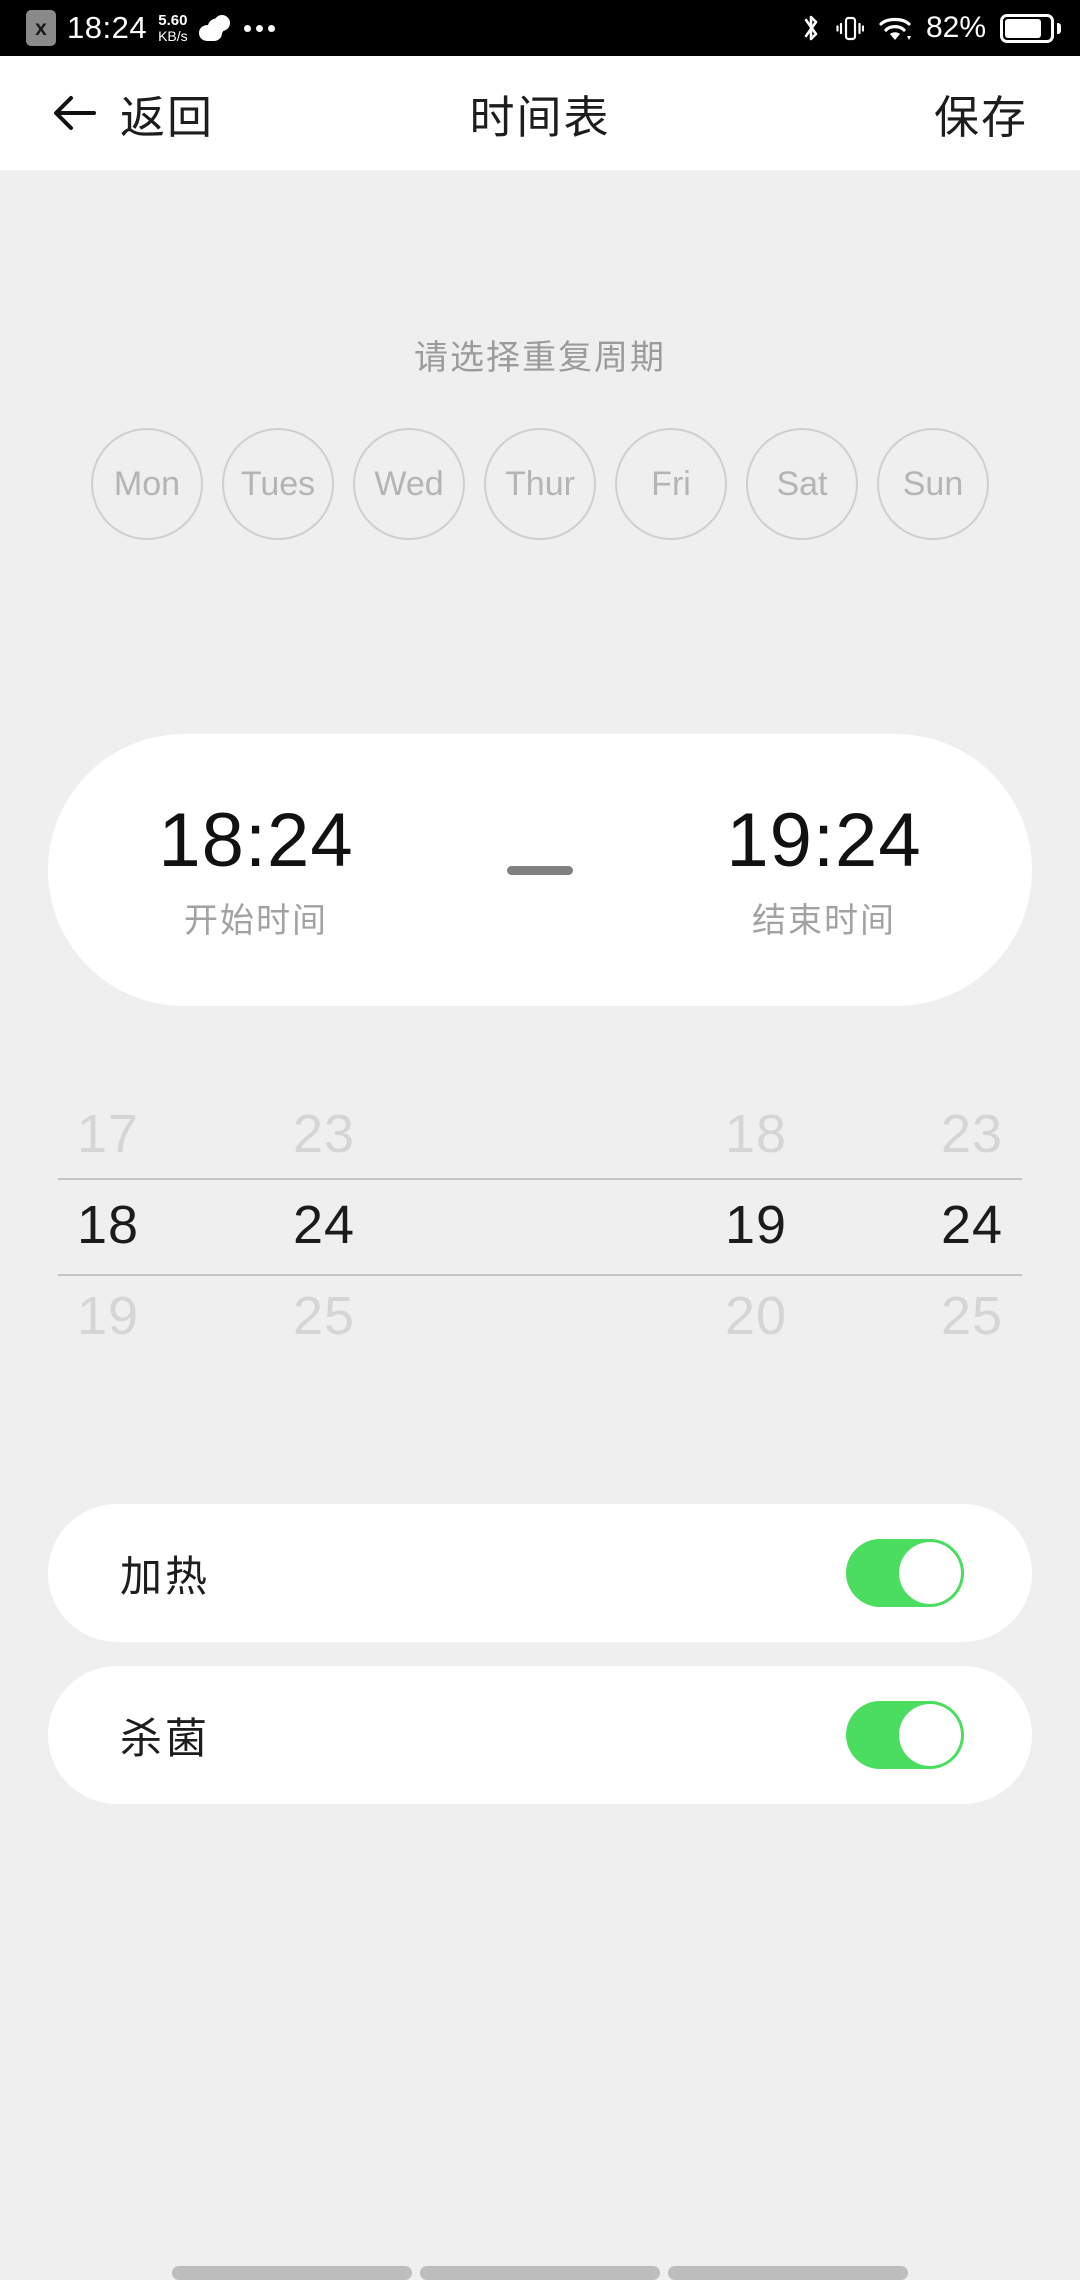 The height and width of the screenshot is (2280, 1080). I want to click on day-chip-label: Wed, so click(409, 483).